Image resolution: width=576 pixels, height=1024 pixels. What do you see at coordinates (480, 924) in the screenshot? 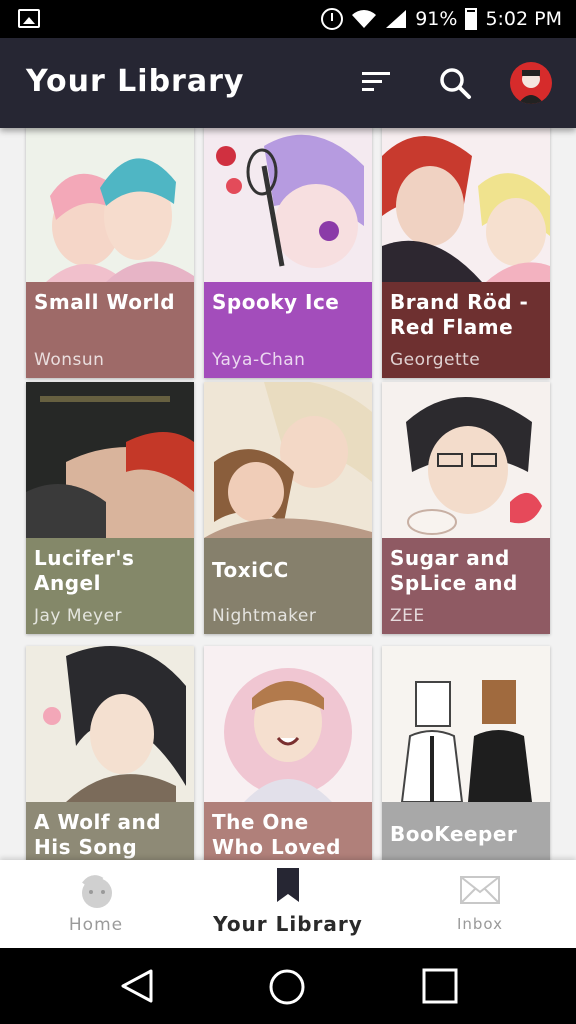
I see `nav-inbox-label: Inbox` at bounding box center [480, 924].